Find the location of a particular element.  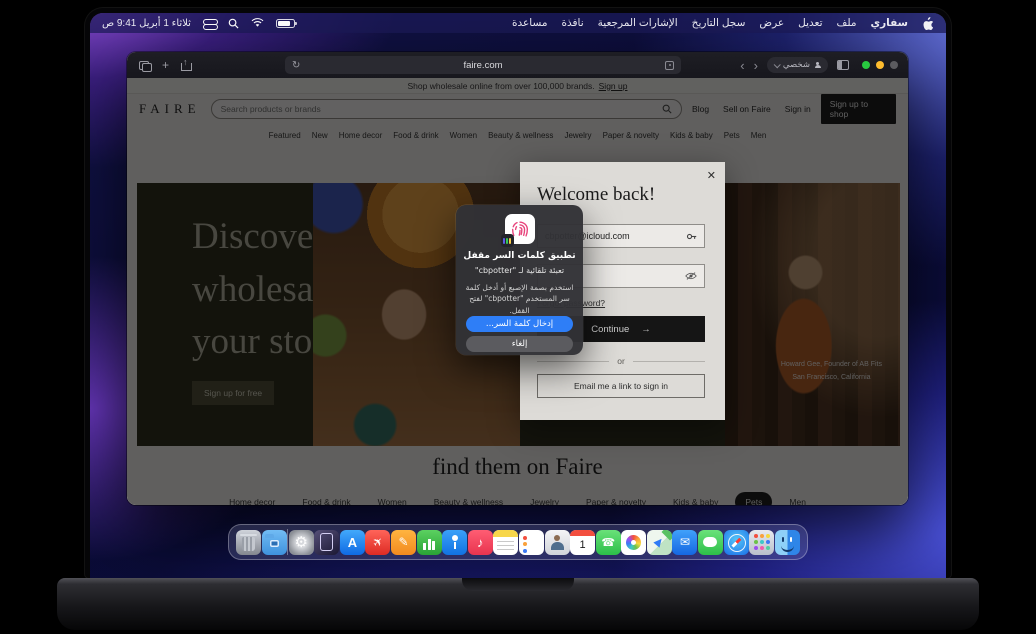

battery-icon is located at coordinates (286, 23).